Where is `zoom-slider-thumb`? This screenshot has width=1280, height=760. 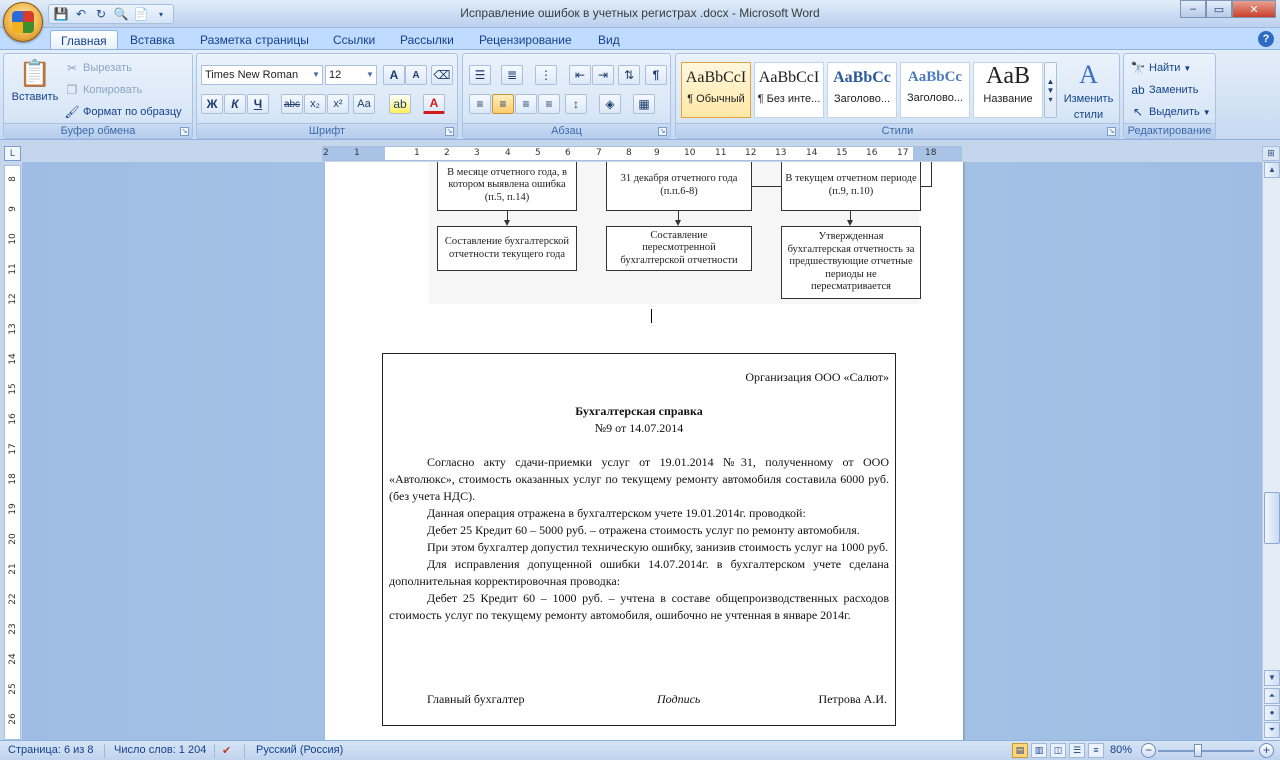 zoom-slider-thumb is located at coordinates (1198, 750).